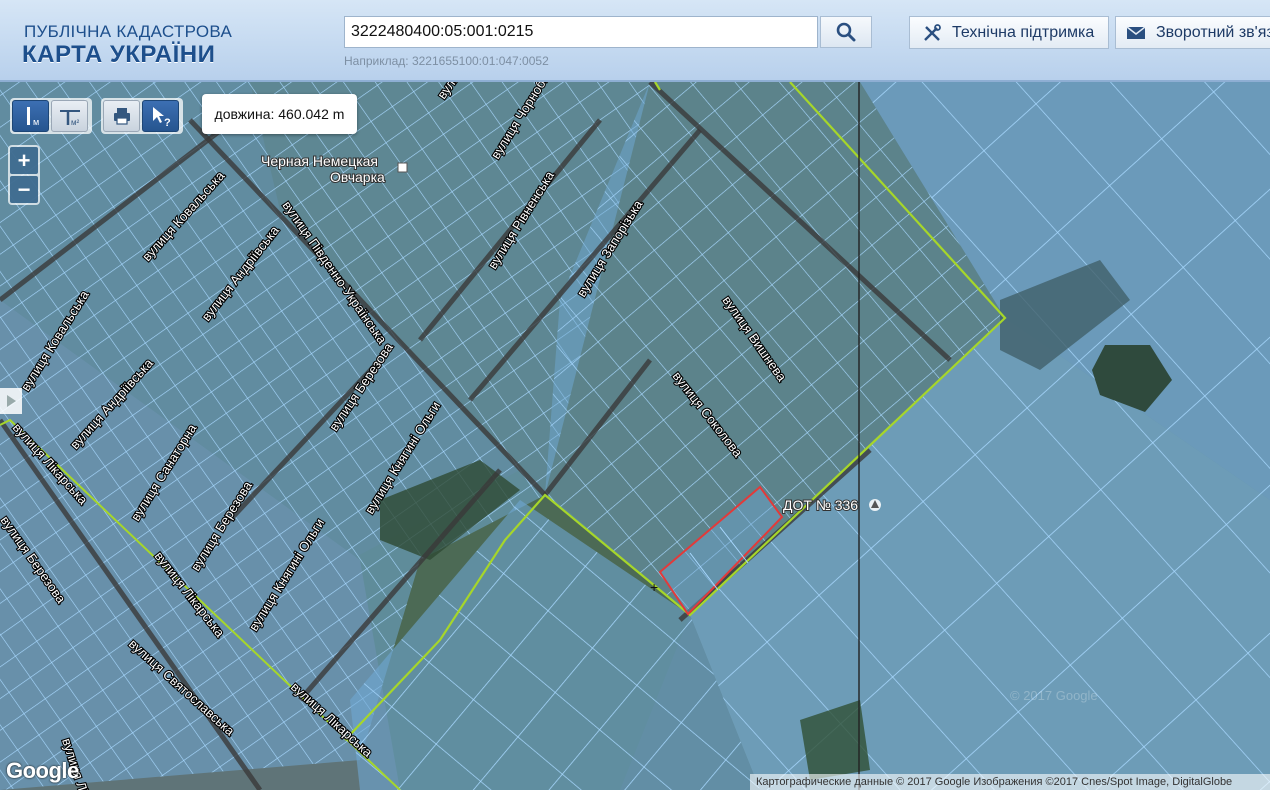  What do you see at coordinates (610, 248) in the screenshot?
I see `street-label: вулиця Запорізька` at bounding box center [610, 248].